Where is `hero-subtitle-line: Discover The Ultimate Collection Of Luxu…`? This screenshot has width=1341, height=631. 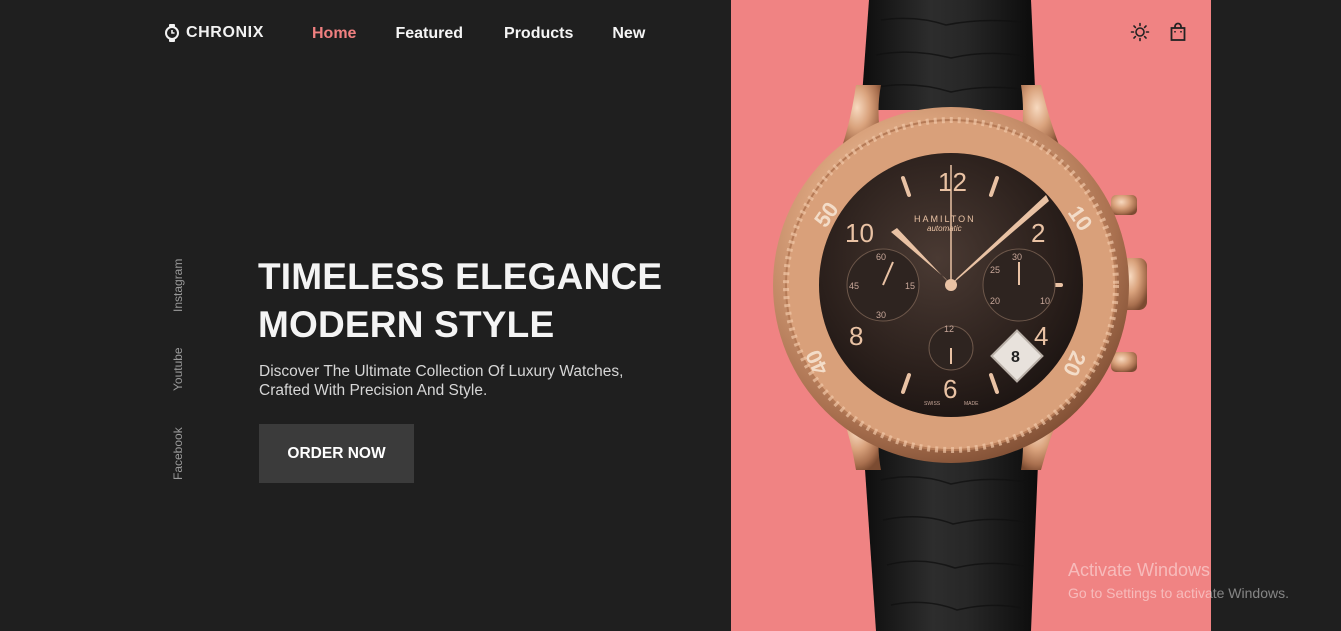
hero-subtitle-line: Discover The Ultimate Collection Of Luxu… is located at coordinates (441, 371).